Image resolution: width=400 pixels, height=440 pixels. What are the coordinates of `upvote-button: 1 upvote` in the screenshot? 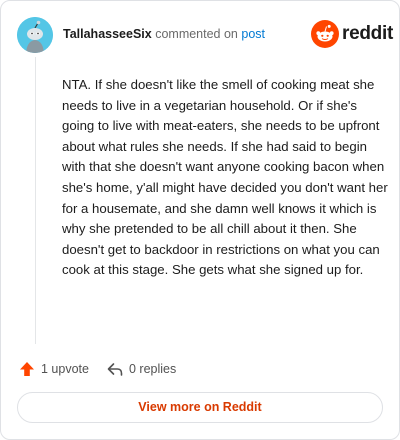 It's located at (53, 369).